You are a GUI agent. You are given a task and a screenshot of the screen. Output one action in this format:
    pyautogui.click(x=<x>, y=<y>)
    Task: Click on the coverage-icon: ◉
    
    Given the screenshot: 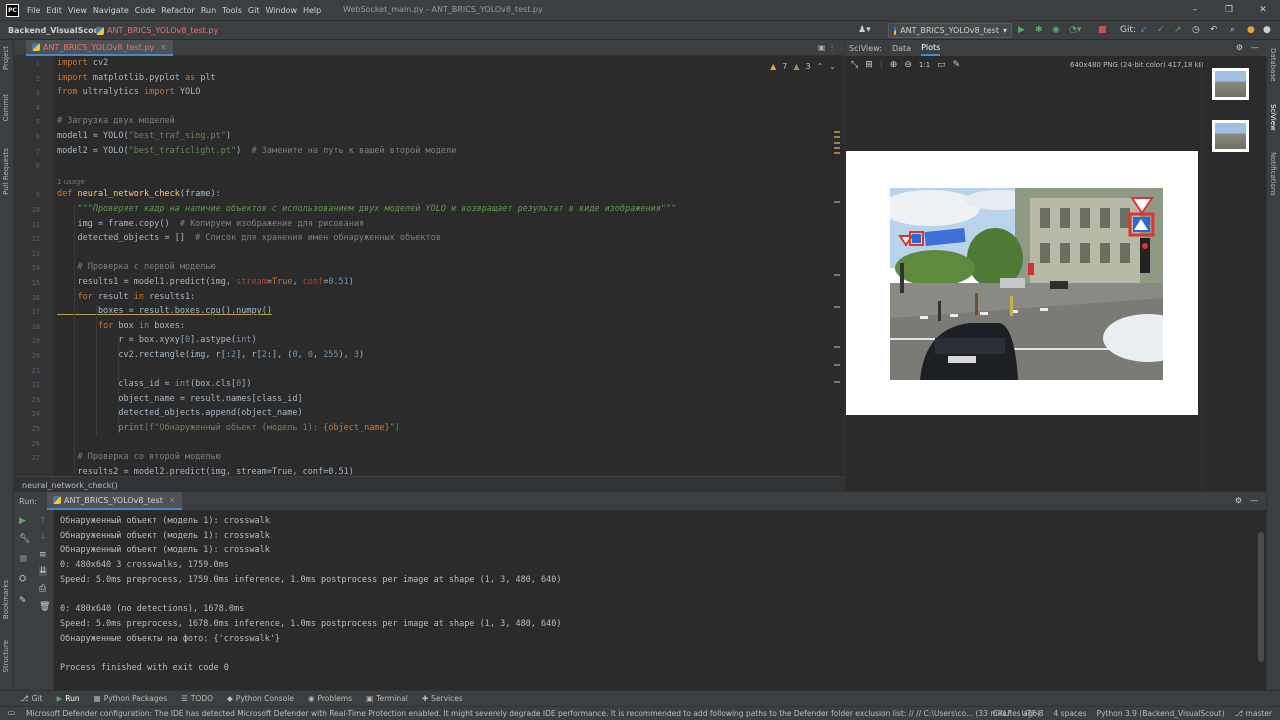 What is the action you would take?
    pyautogui.click(x=1056, y=30)
    